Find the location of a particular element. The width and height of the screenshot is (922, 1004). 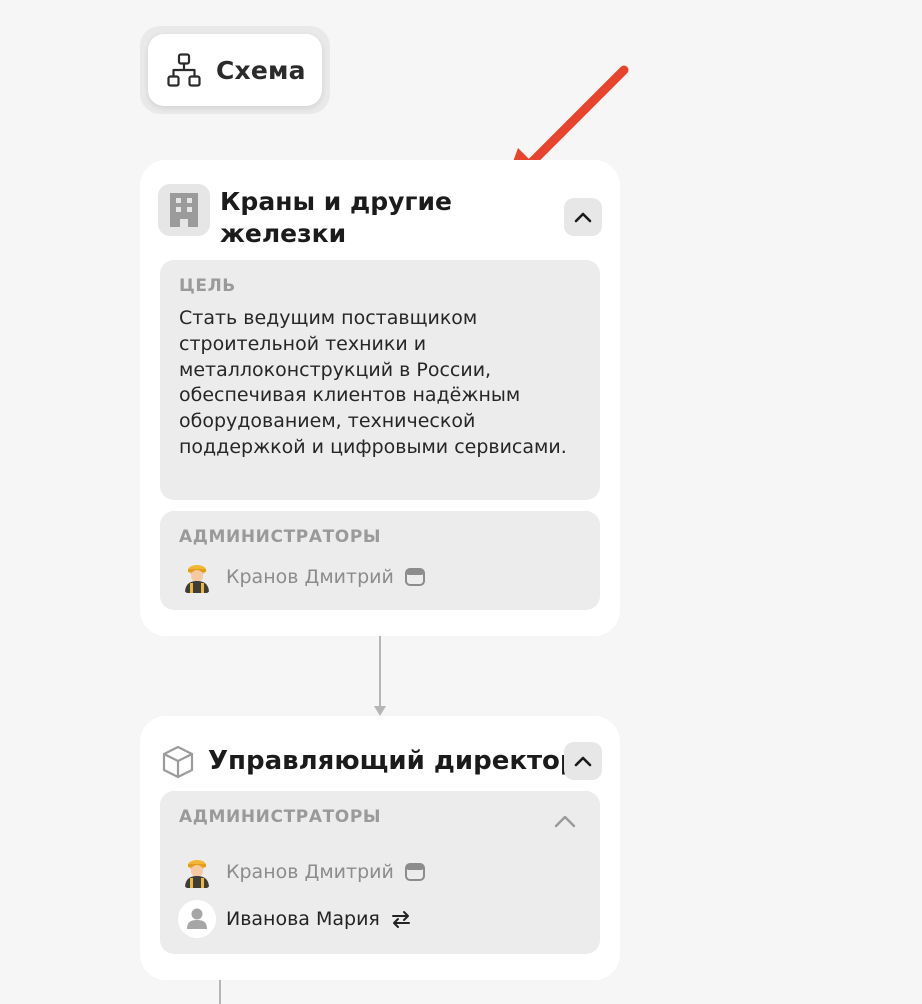

user-icon is located at coordinates (197, 919).